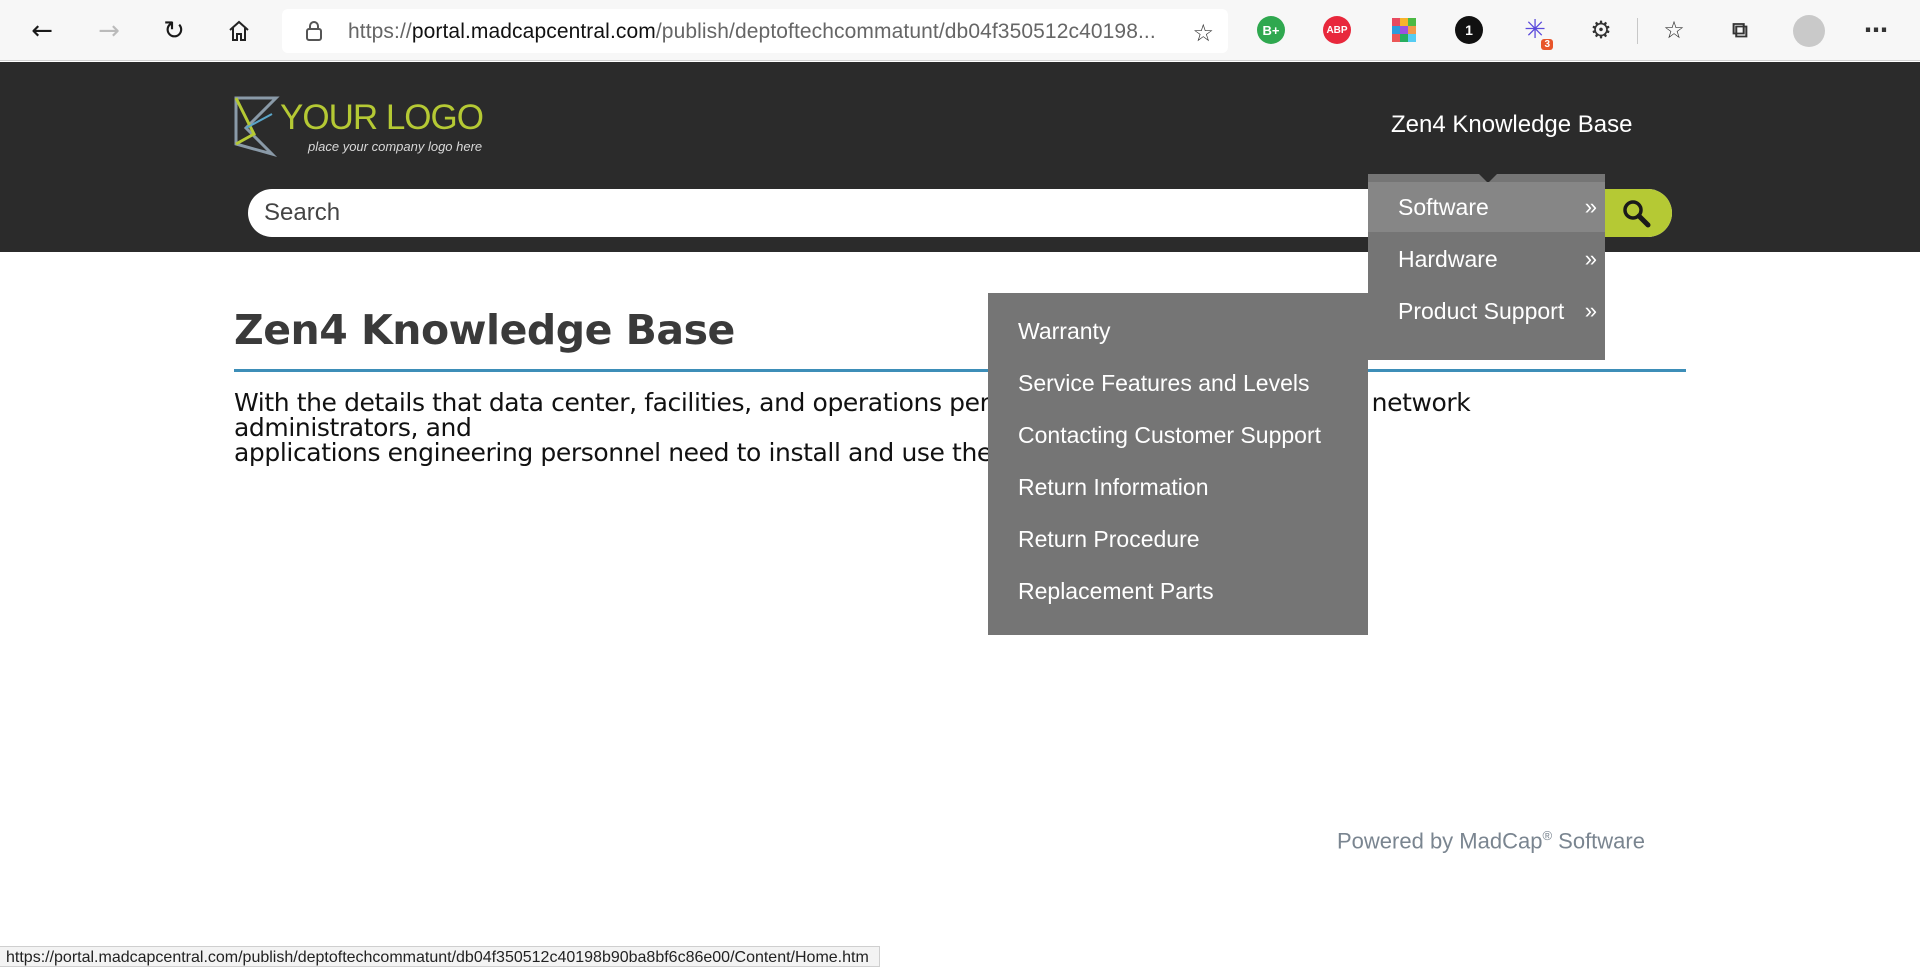  I want to click on search-button, so click(1636, 213).